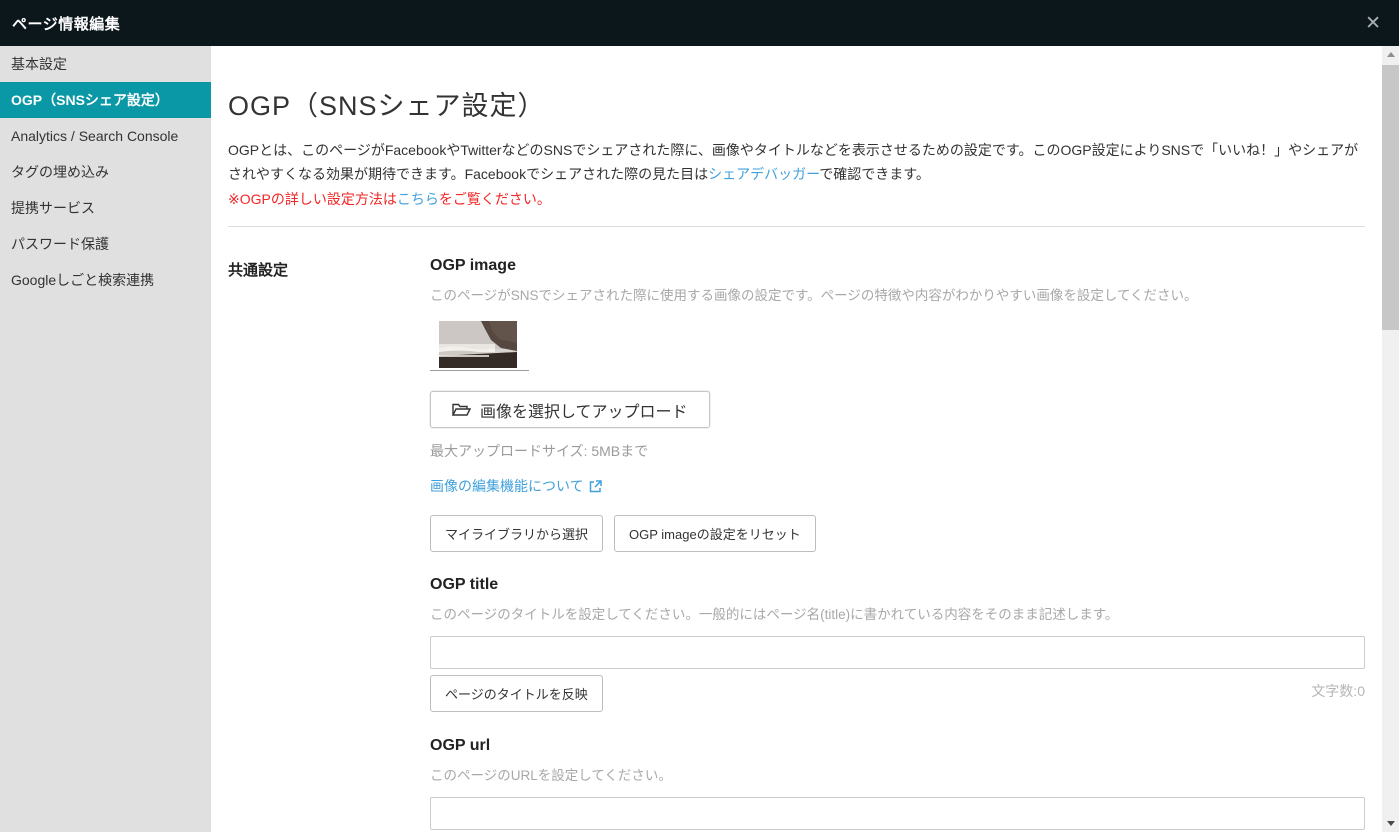 The height and width of the screenshot is (832, 1399). What do you see at coordinates (95, 136) in the screenshot?
I see `sidebar-item-label: Analytics / Search Console` at bounding box center [95, 136].